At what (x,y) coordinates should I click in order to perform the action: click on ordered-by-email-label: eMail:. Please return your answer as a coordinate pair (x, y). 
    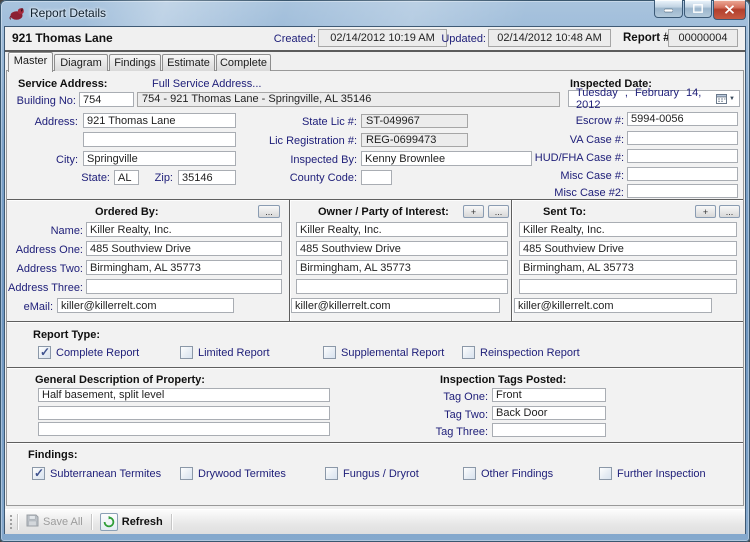
    Looking at the image, I should click on (38, 307).